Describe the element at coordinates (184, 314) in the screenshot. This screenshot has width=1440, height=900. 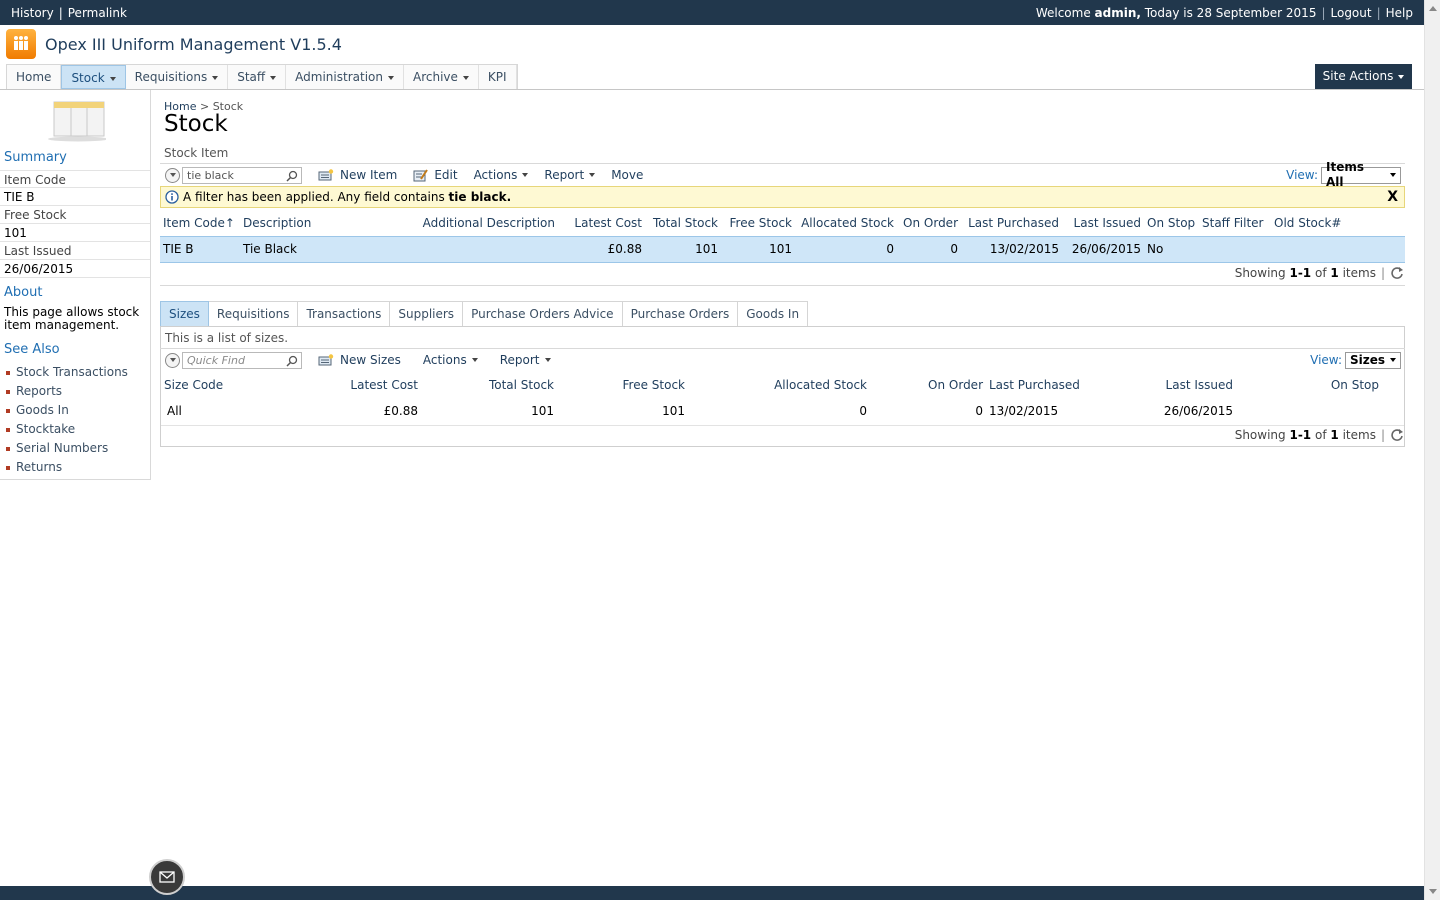
I see `tab-sizes: Sizes` at that location.